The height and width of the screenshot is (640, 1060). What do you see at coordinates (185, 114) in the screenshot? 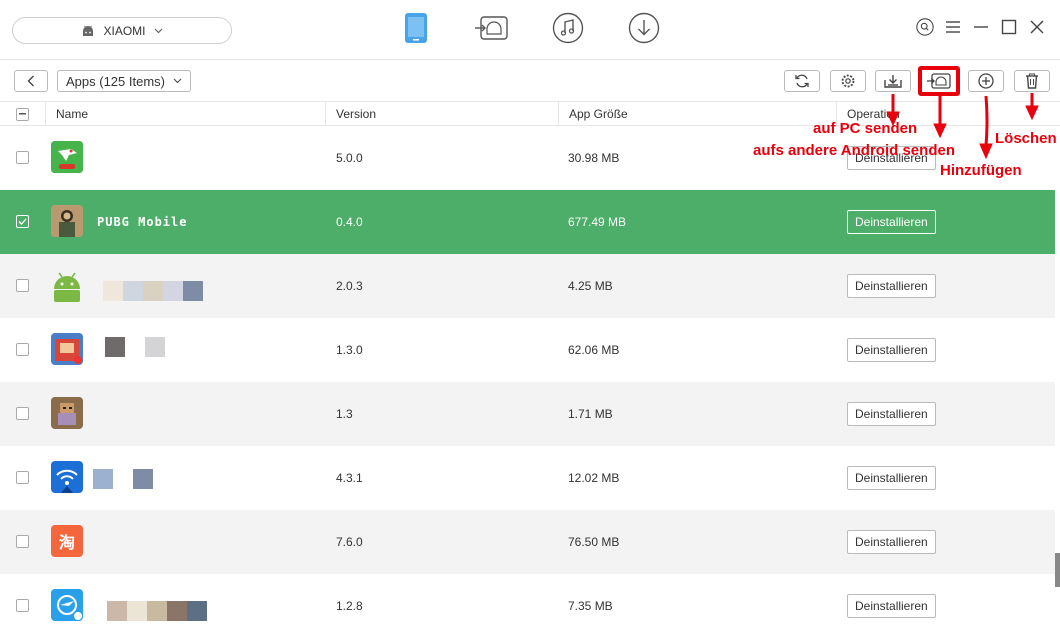
I see `column-name: Name` at bounding box center [185, 114].